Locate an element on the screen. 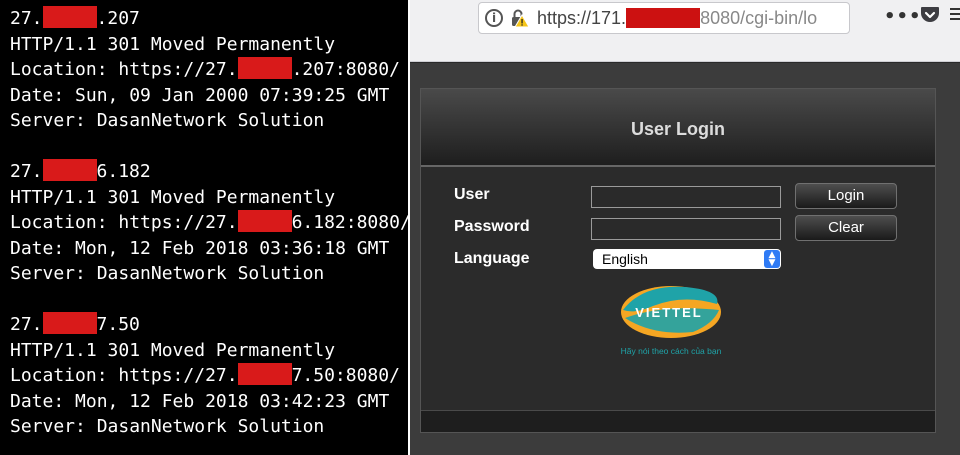 The image size is (960, 455). login-footer is located at coordinates (678, 421).